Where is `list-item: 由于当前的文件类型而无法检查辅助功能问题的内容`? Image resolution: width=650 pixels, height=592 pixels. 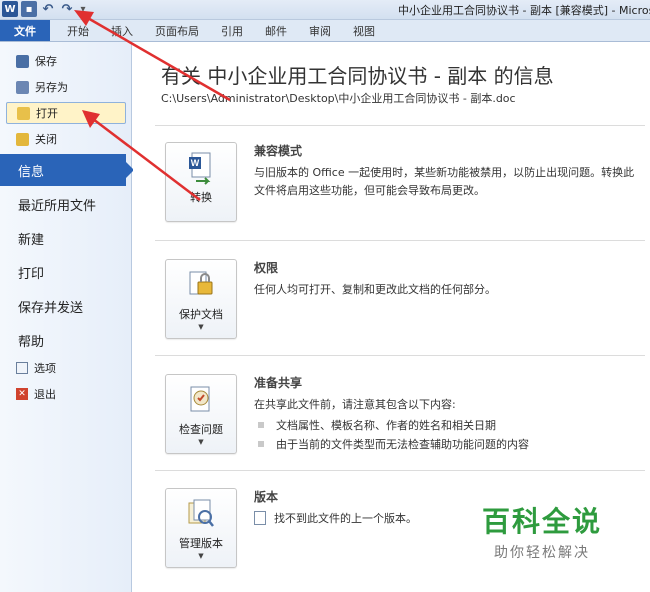
list-item: 由于当前的文件类型而无法检查辅助功能问题的内容 is located at coordinates (449, 444).